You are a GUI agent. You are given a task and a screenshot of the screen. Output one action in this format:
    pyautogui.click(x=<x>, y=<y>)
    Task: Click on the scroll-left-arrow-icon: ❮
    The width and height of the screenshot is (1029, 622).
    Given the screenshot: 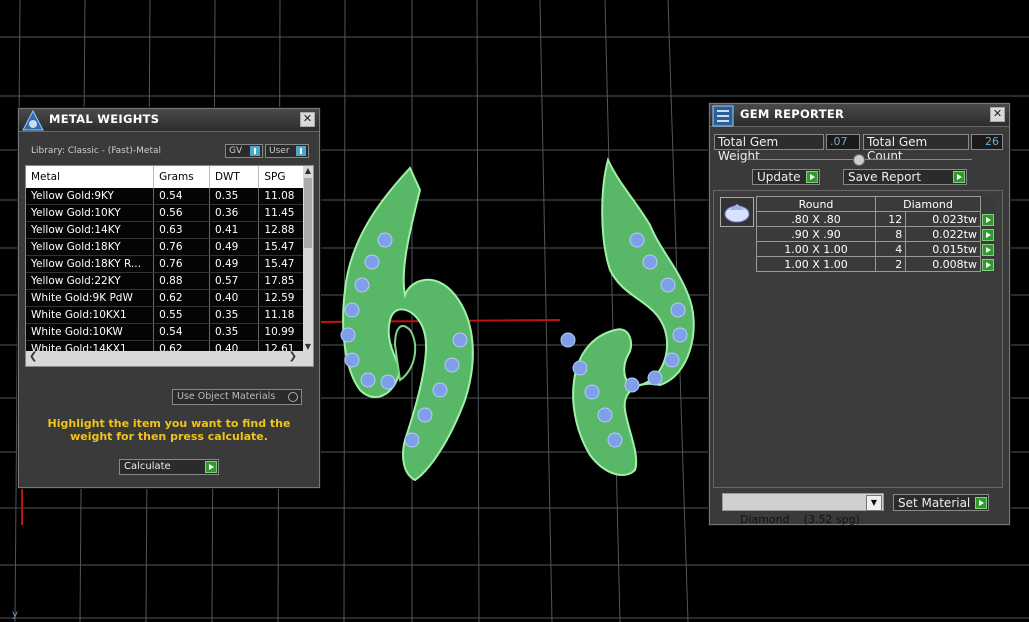 What is the action you would take?
    pyautogui.click(x=33, y=356)
    